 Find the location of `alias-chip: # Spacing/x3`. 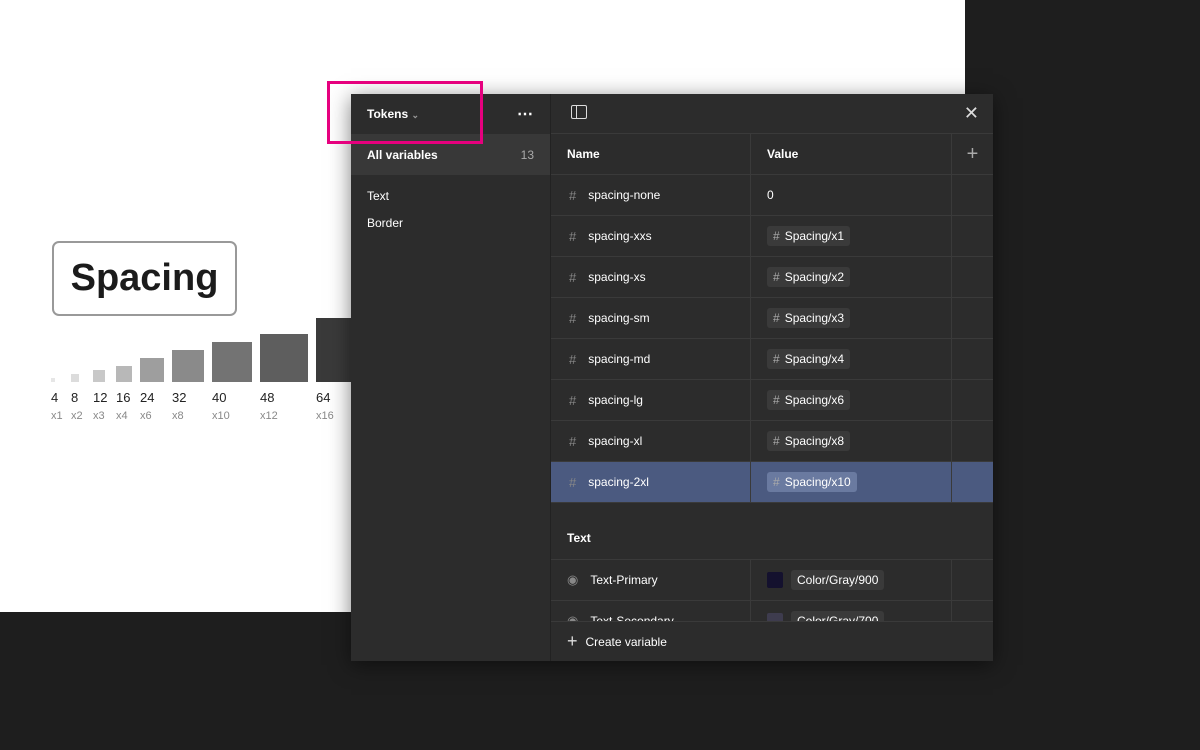

alias-chip: # Spacing/x3 is located at coordinates (809, 318).